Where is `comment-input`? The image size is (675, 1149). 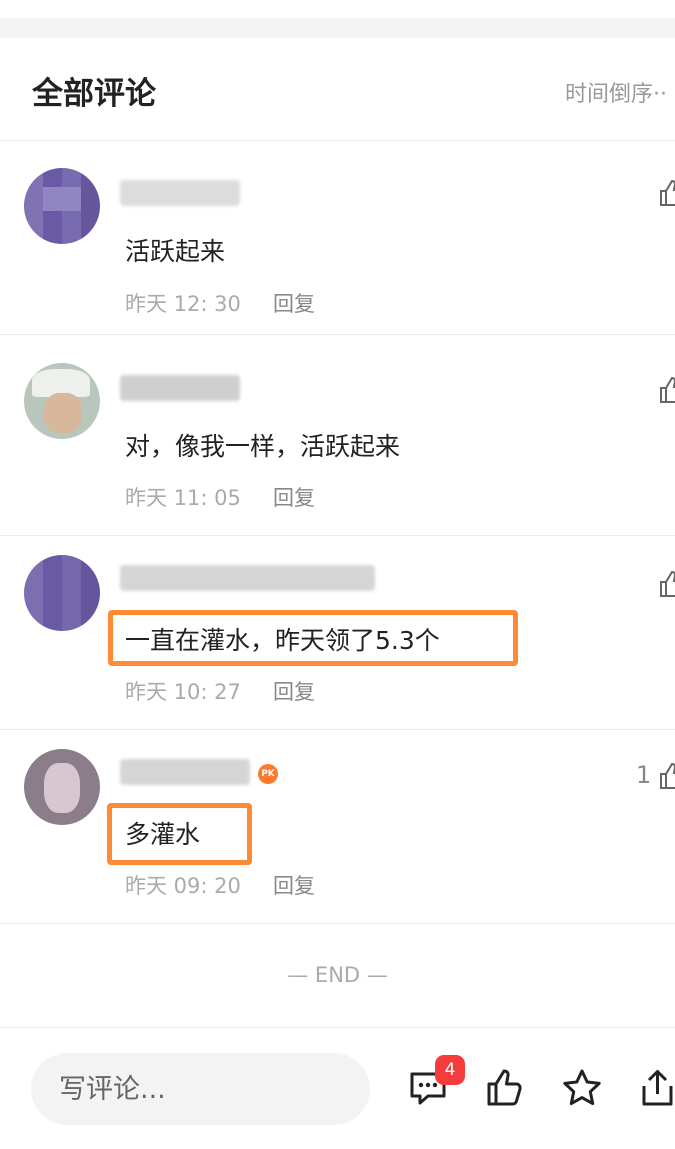
comment-input is located at coordinates (200, 1089).